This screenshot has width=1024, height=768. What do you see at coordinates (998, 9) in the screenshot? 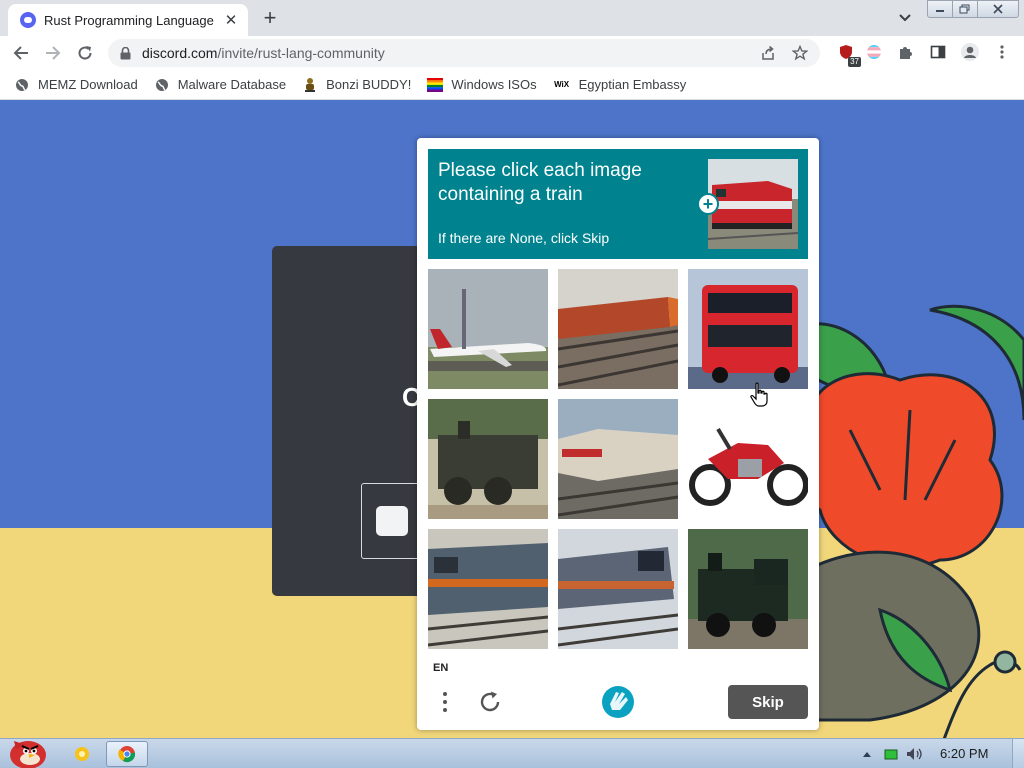
I see `window-close-button` at bounding box center [998, 9].